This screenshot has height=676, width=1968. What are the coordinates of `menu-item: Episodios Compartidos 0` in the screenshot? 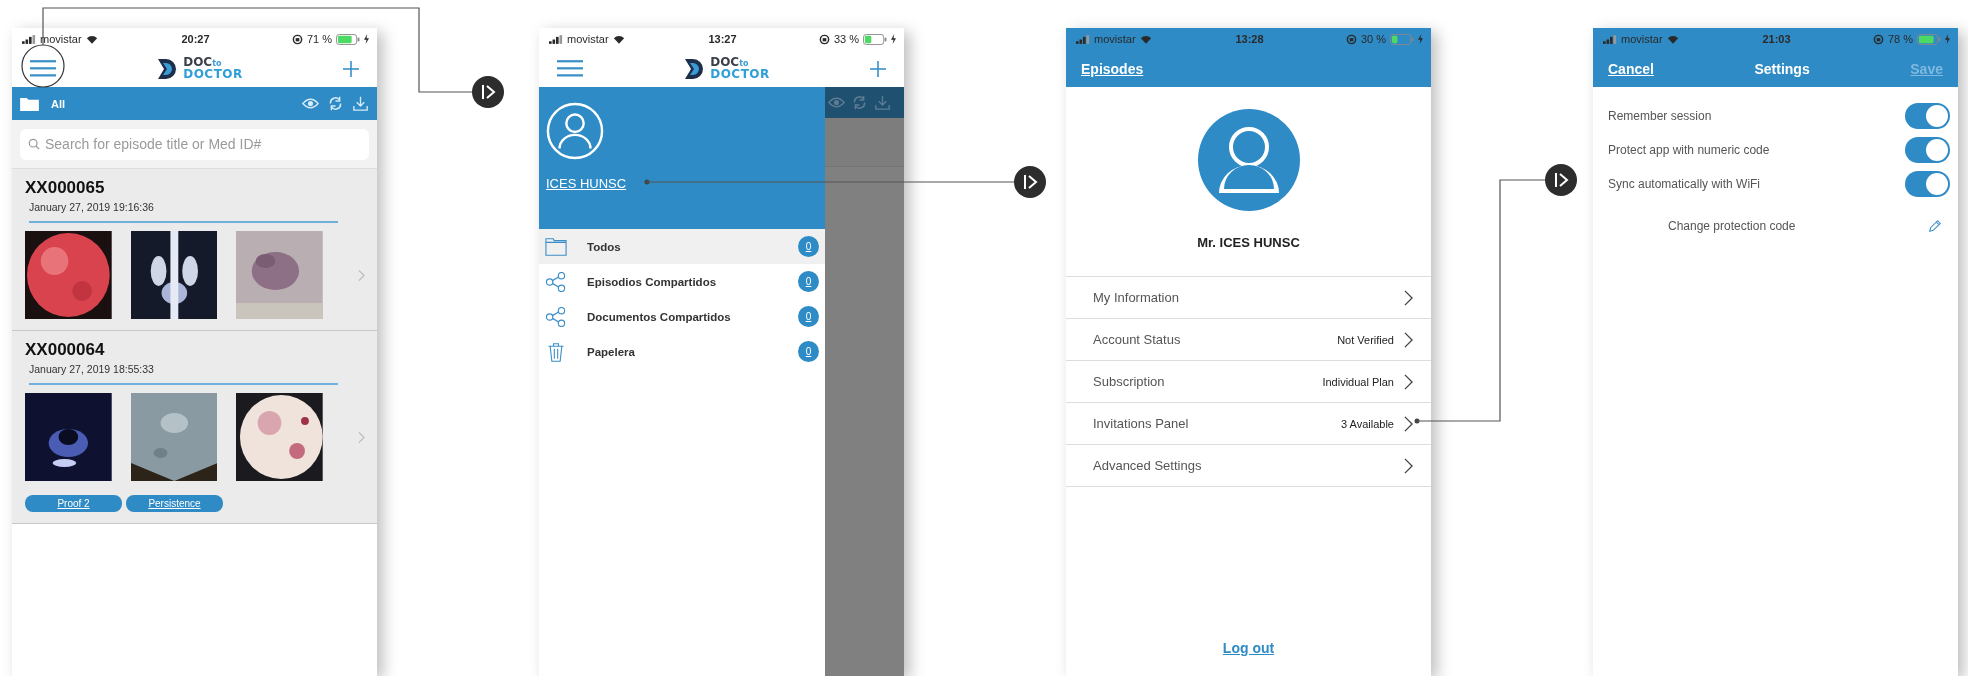 It's located at (682, 281).